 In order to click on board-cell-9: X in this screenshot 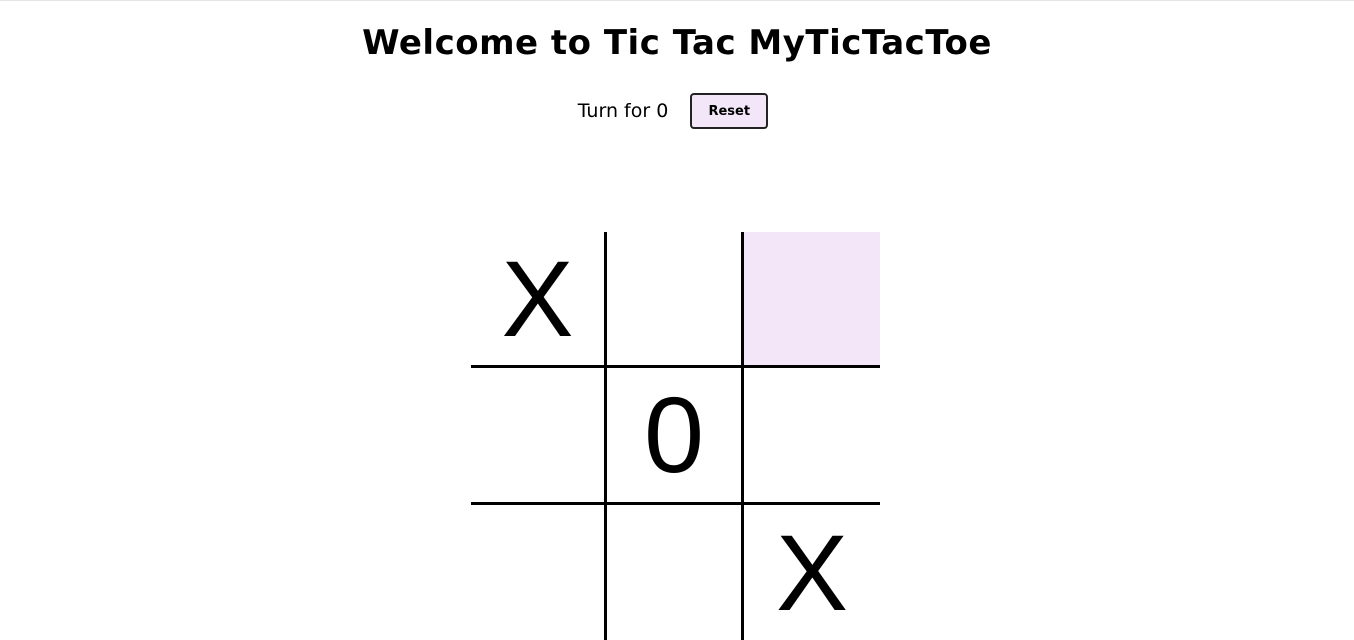, I will do `click(812, 572)`.